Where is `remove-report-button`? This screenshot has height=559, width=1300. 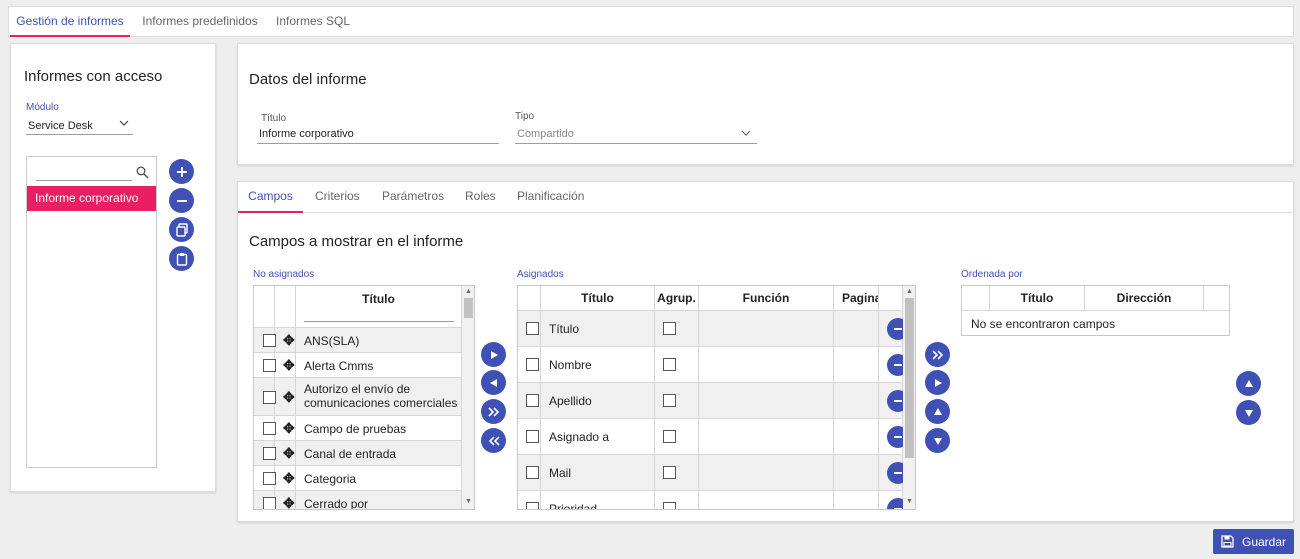 remove-report-button is located at coordinates (181, 200).